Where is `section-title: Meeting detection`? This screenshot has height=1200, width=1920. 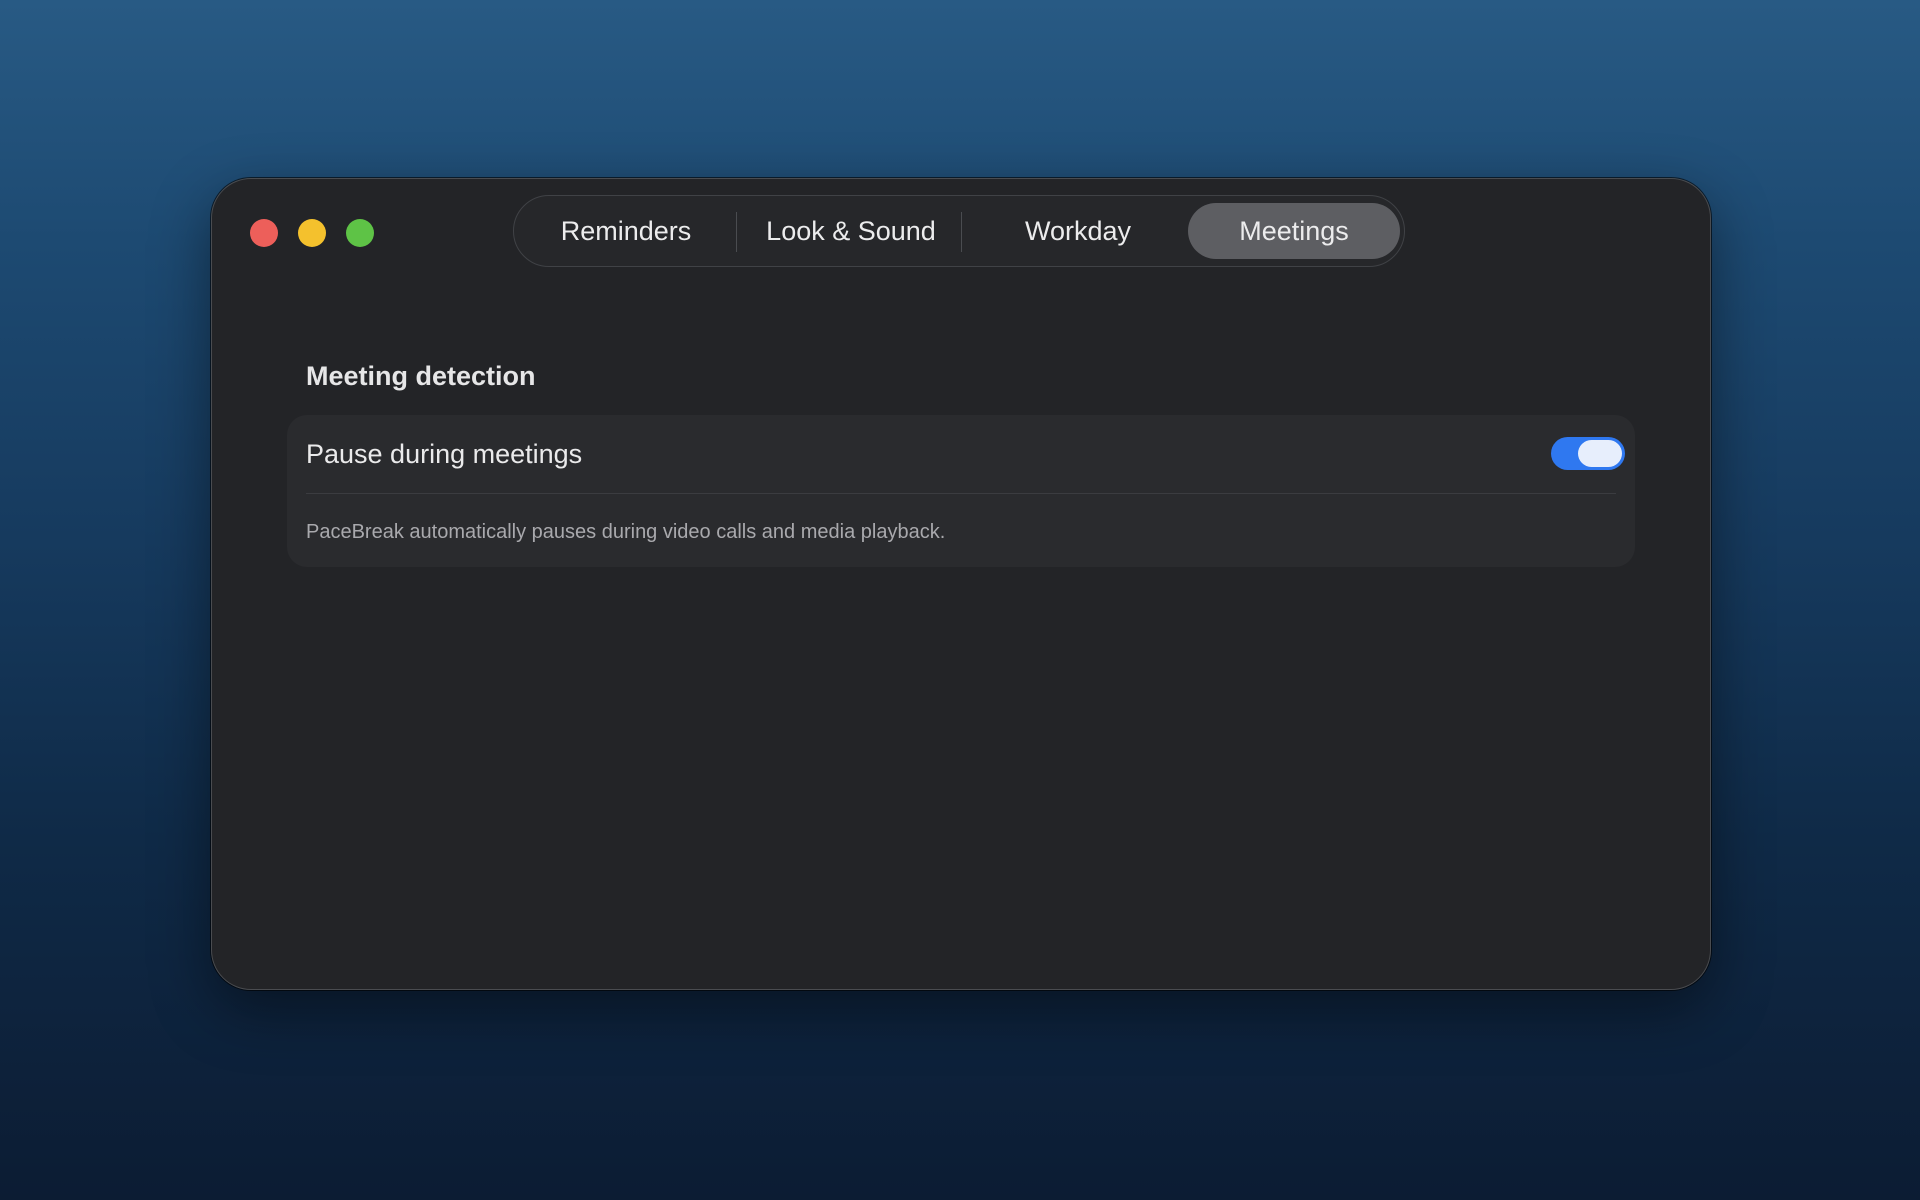 section-title: Meeting detection is located at coordinates (421, 376).